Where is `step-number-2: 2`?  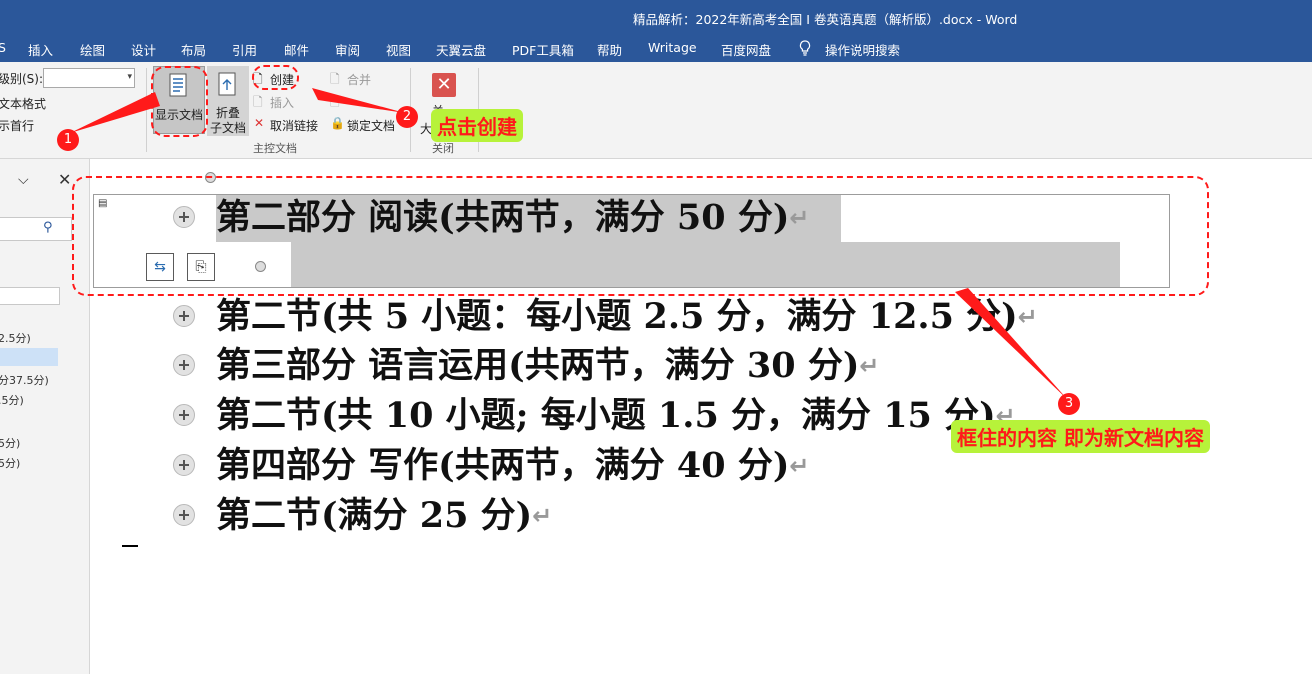 step-number-2: 2 is located at coordinates (407, 117).